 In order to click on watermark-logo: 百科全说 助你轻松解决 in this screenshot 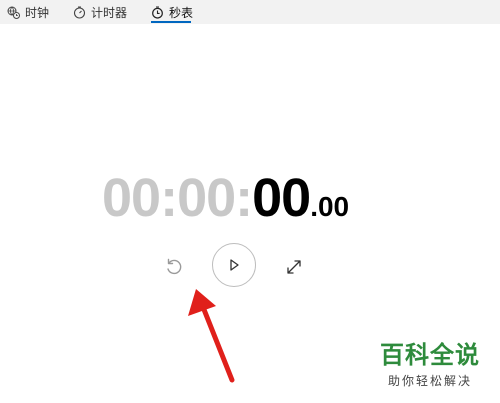, I will do `click(430, 364)`.